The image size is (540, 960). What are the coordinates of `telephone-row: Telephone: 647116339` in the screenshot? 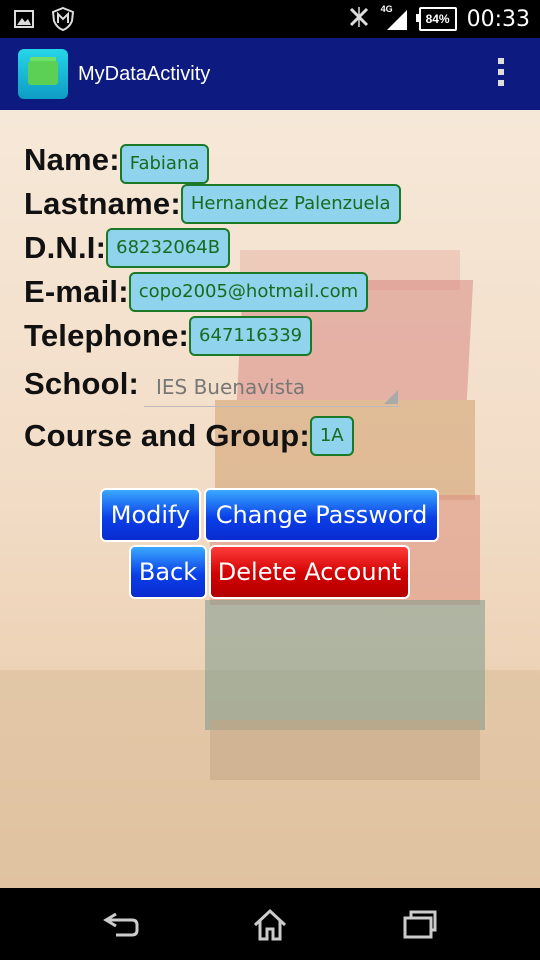 It's located at (168, 336).